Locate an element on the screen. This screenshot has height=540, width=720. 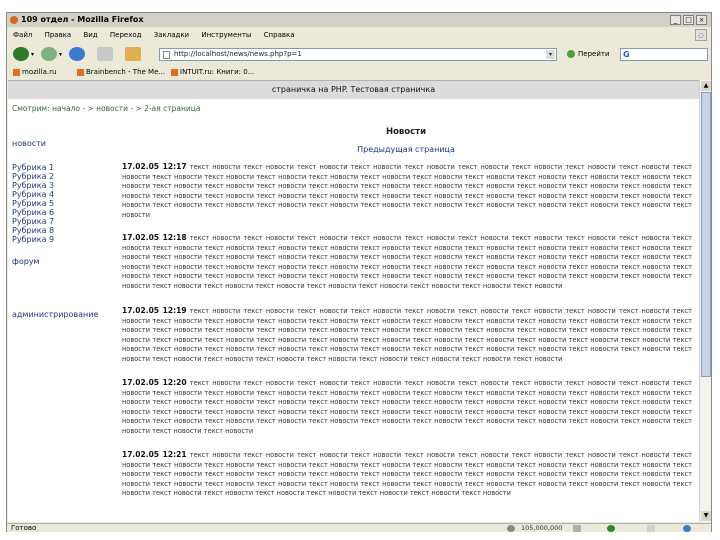
news-date: 17.02.05 12:21 is located at coordinates (154, 454).